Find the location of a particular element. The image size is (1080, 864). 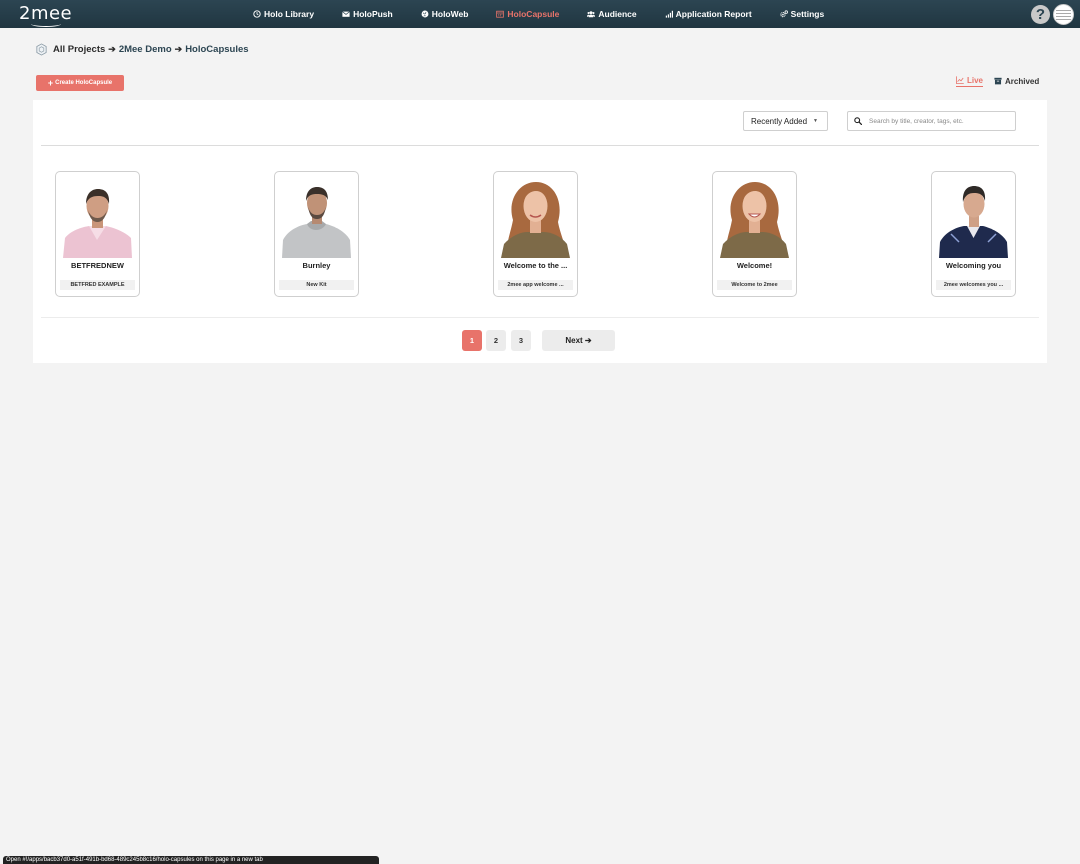

nav-holoweb: HoloWeb is located at coordinates (445, 14).